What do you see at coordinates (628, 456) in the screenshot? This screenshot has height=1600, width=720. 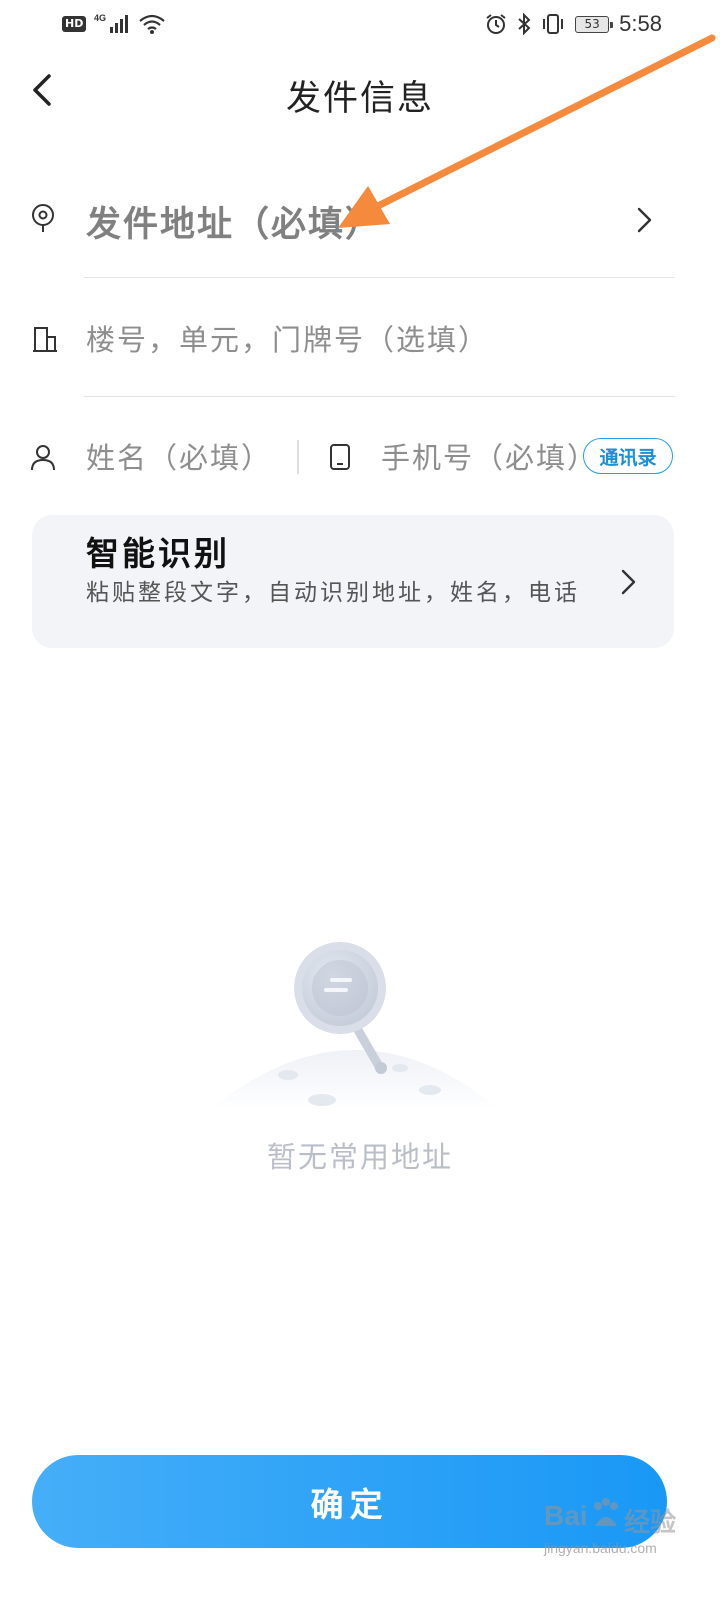 I see `contacts-button: 通讯录` at bounding box center [628, 456].